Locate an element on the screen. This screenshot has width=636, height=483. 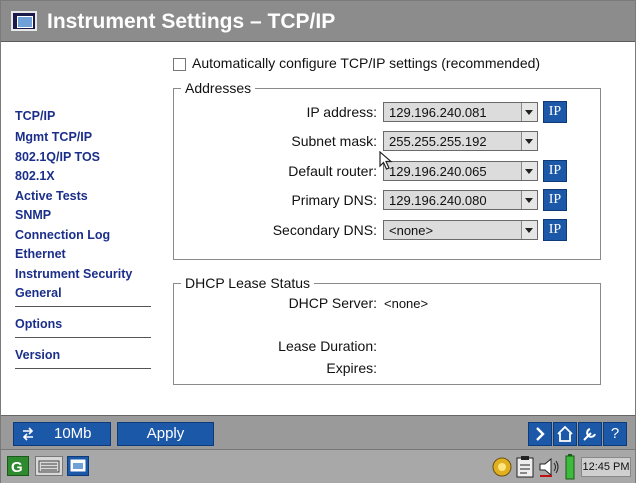
ip-address-combo: 129.196.240.081 is located at coordinates (460, 112).